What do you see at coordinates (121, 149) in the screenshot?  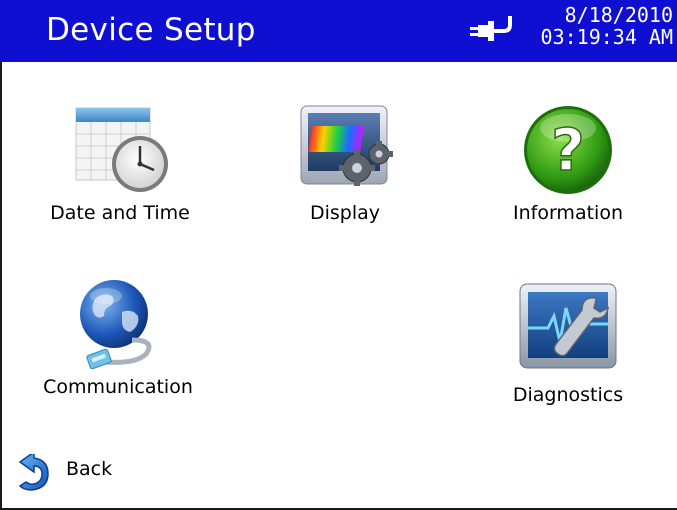 I see `calendar-clock-icon` at bounding box center [121, 149].